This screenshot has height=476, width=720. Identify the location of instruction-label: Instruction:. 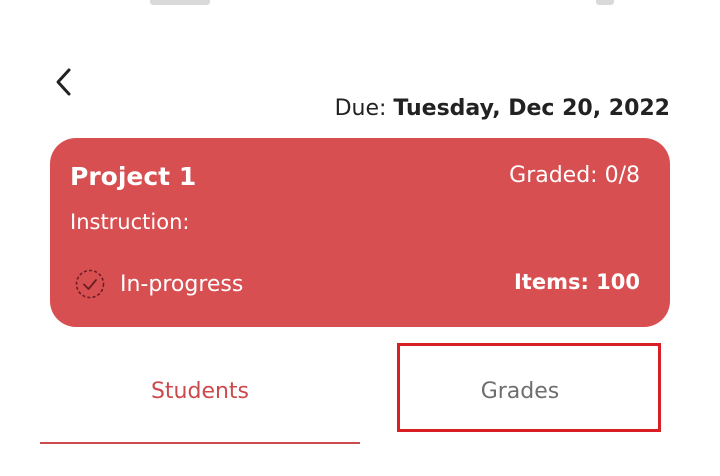
(130, 222).